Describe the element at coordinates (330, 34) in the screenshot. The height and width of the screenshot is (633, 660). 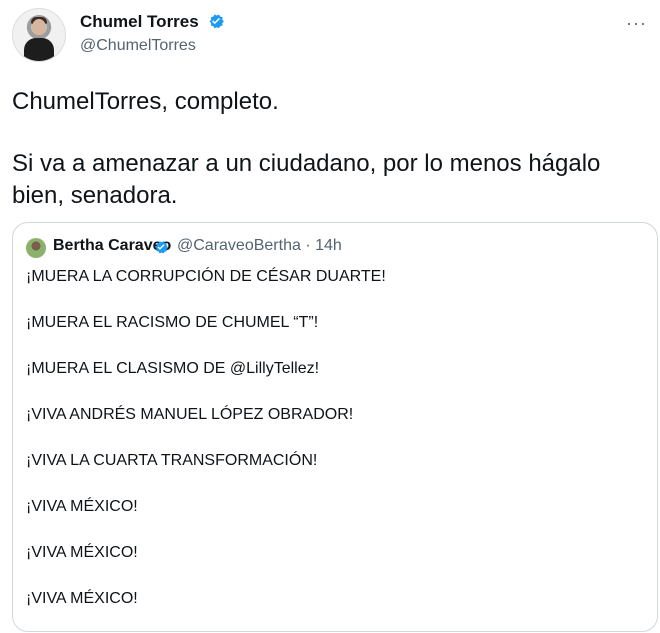
I see `tweet-header: Chumel Torres @ChumelTorres ···` at that location.